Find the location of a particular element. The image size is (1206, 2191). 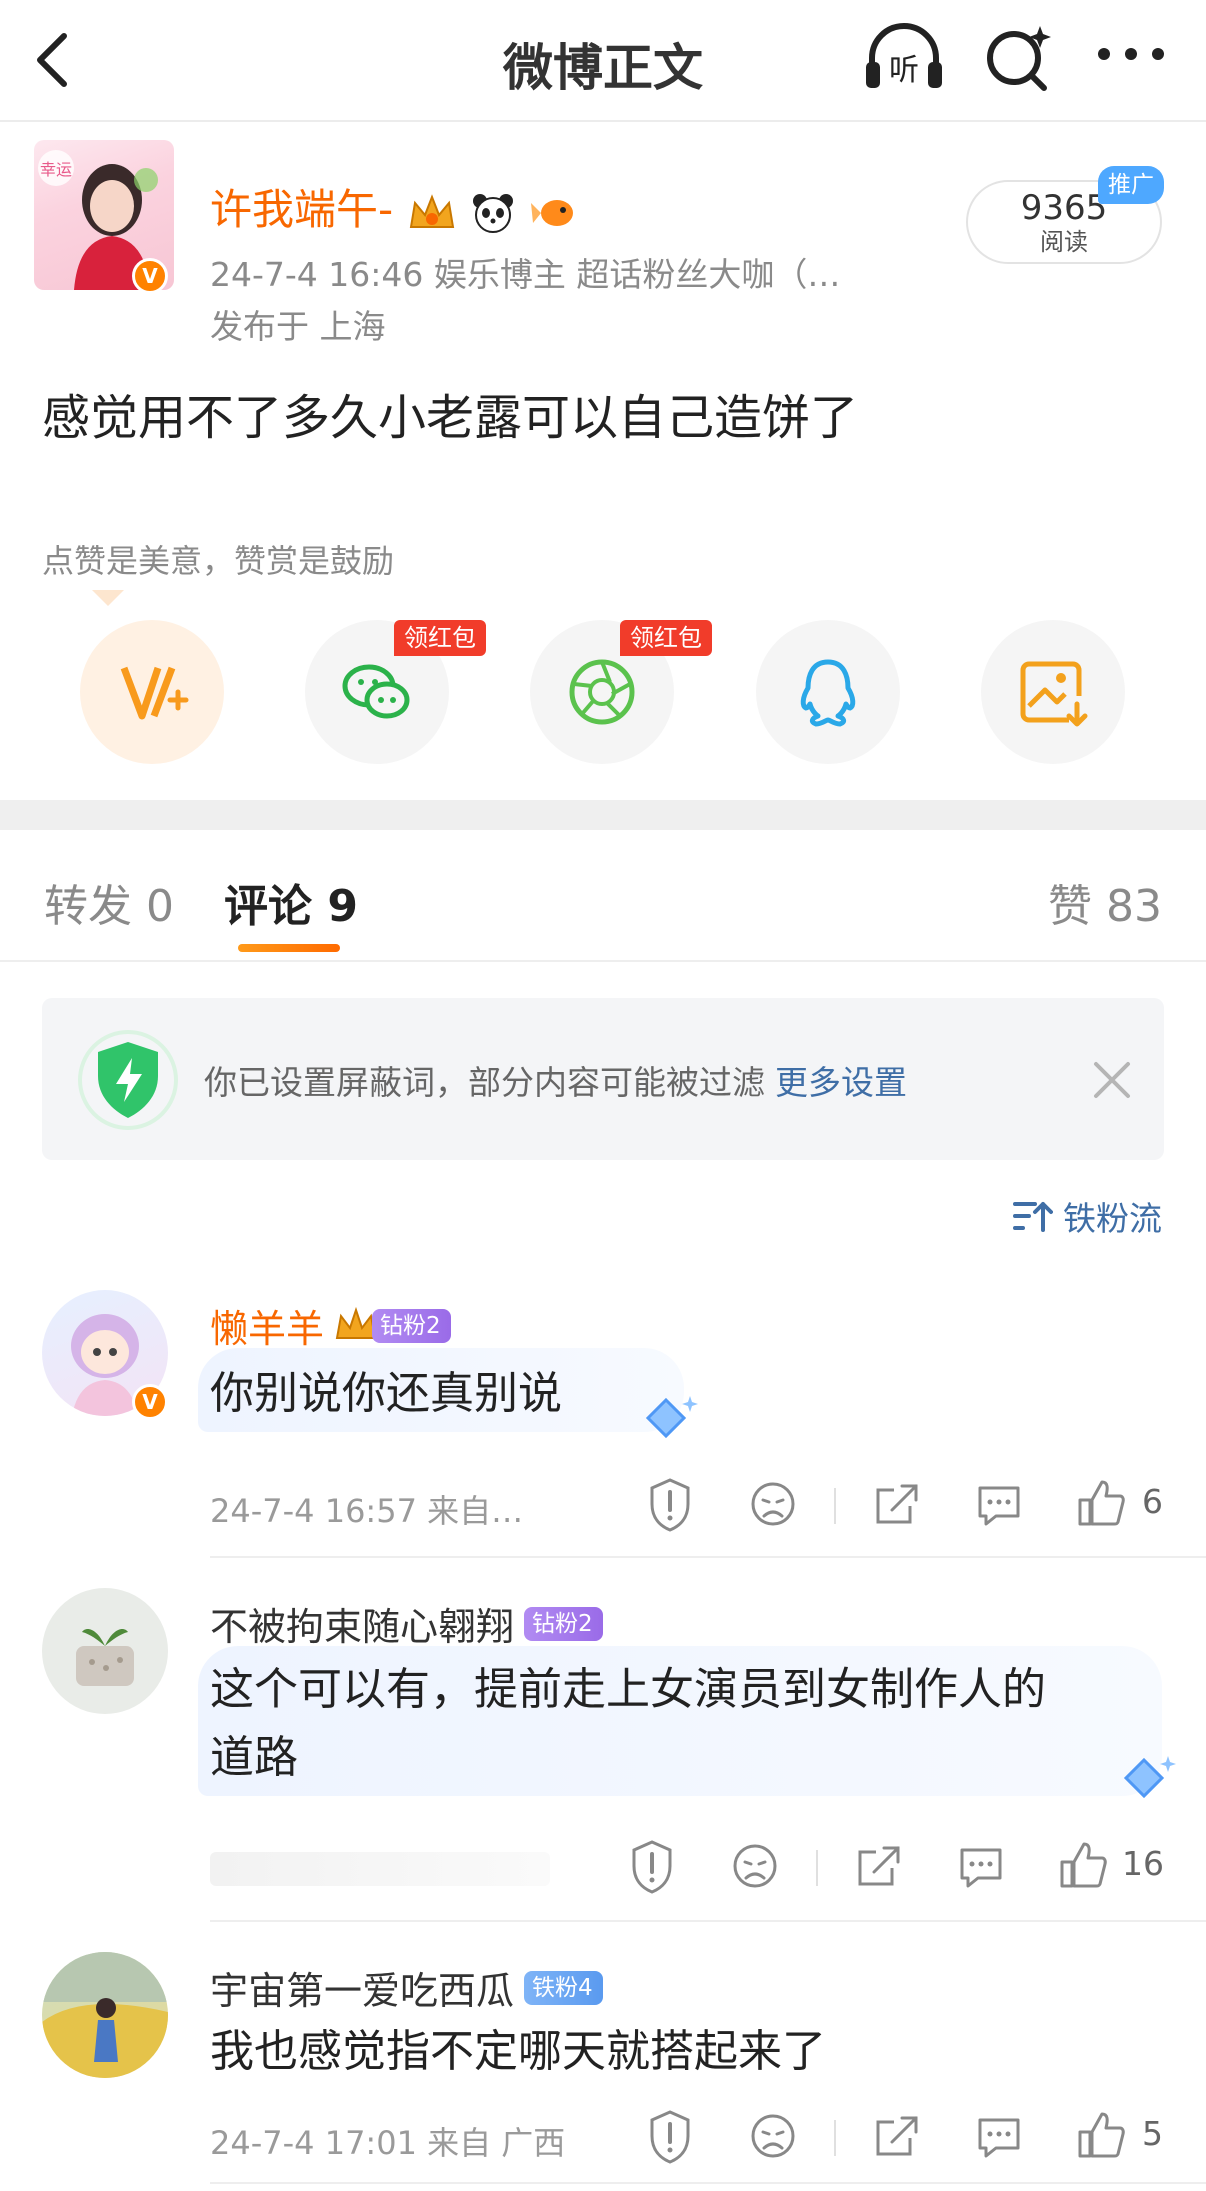

comment-actions: 5 is located at coordinates (905, 2138).